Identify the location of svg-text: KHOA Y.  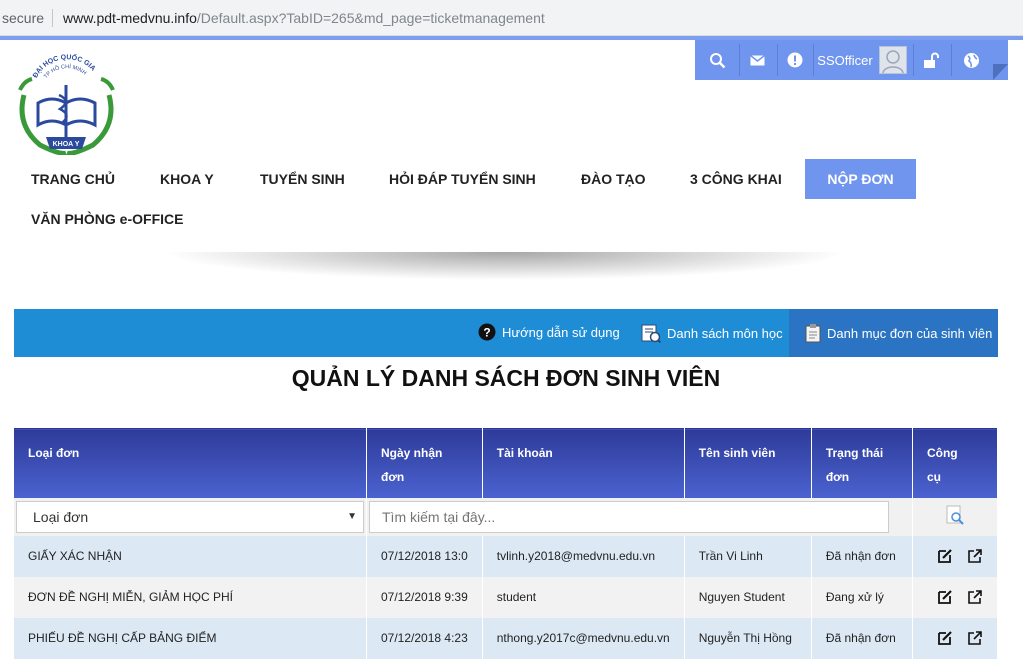
(66, 144).